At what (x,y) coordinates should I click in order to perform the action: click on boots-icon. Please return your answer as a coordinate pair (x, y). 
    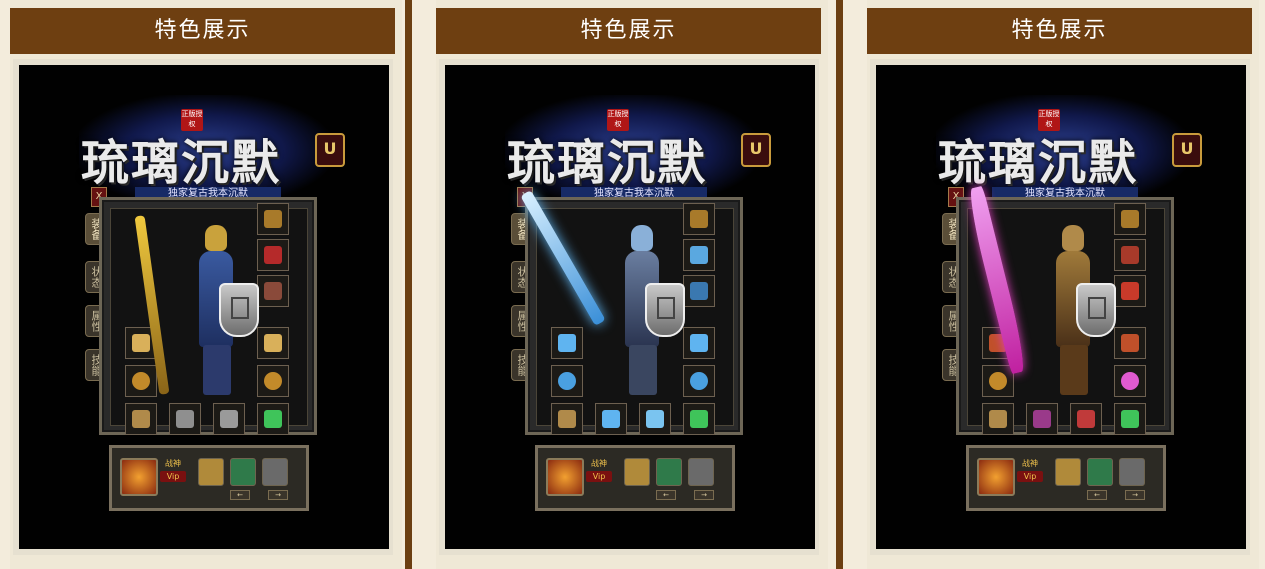
    Looking at the image, I should click on (1086, 419).